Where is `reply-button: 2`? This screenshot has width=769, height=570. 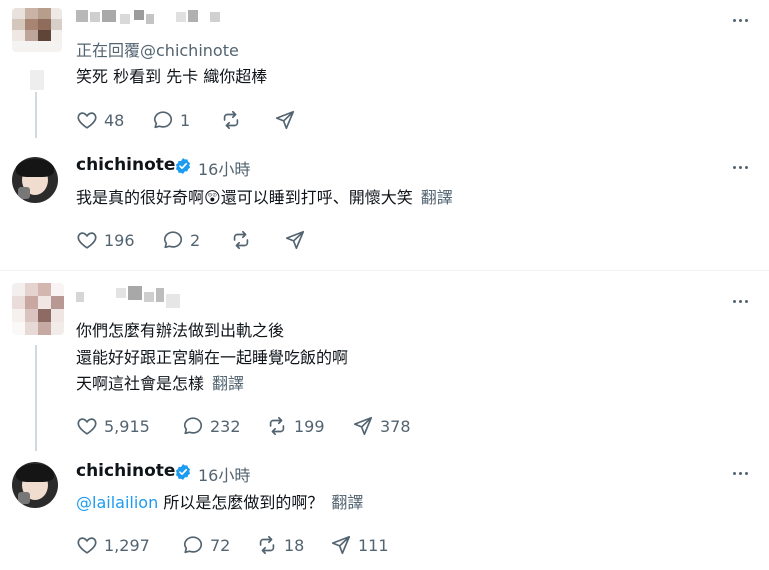
reply-button: 2 is located at coordinates (181, 240).